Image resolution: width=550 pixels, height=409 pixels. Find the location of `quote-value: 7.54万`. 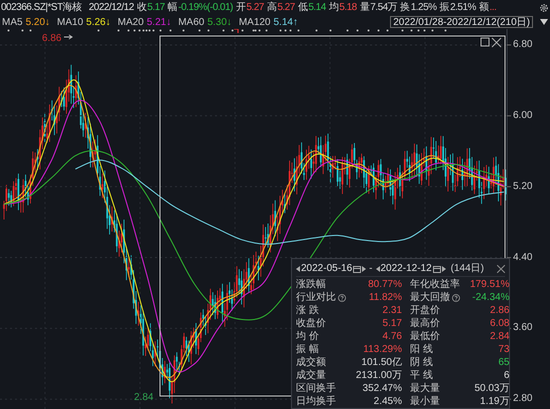

quote-value: 7.54万 is located at coordinates (384, 8).